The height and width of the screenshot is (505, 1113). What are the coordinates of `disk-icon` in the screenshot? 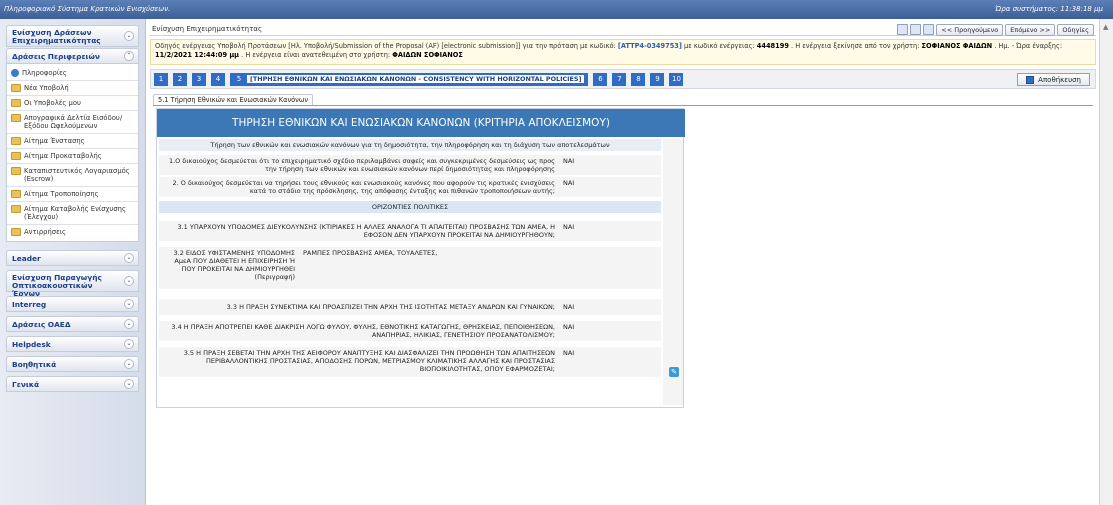 It's located at (1030, 79).